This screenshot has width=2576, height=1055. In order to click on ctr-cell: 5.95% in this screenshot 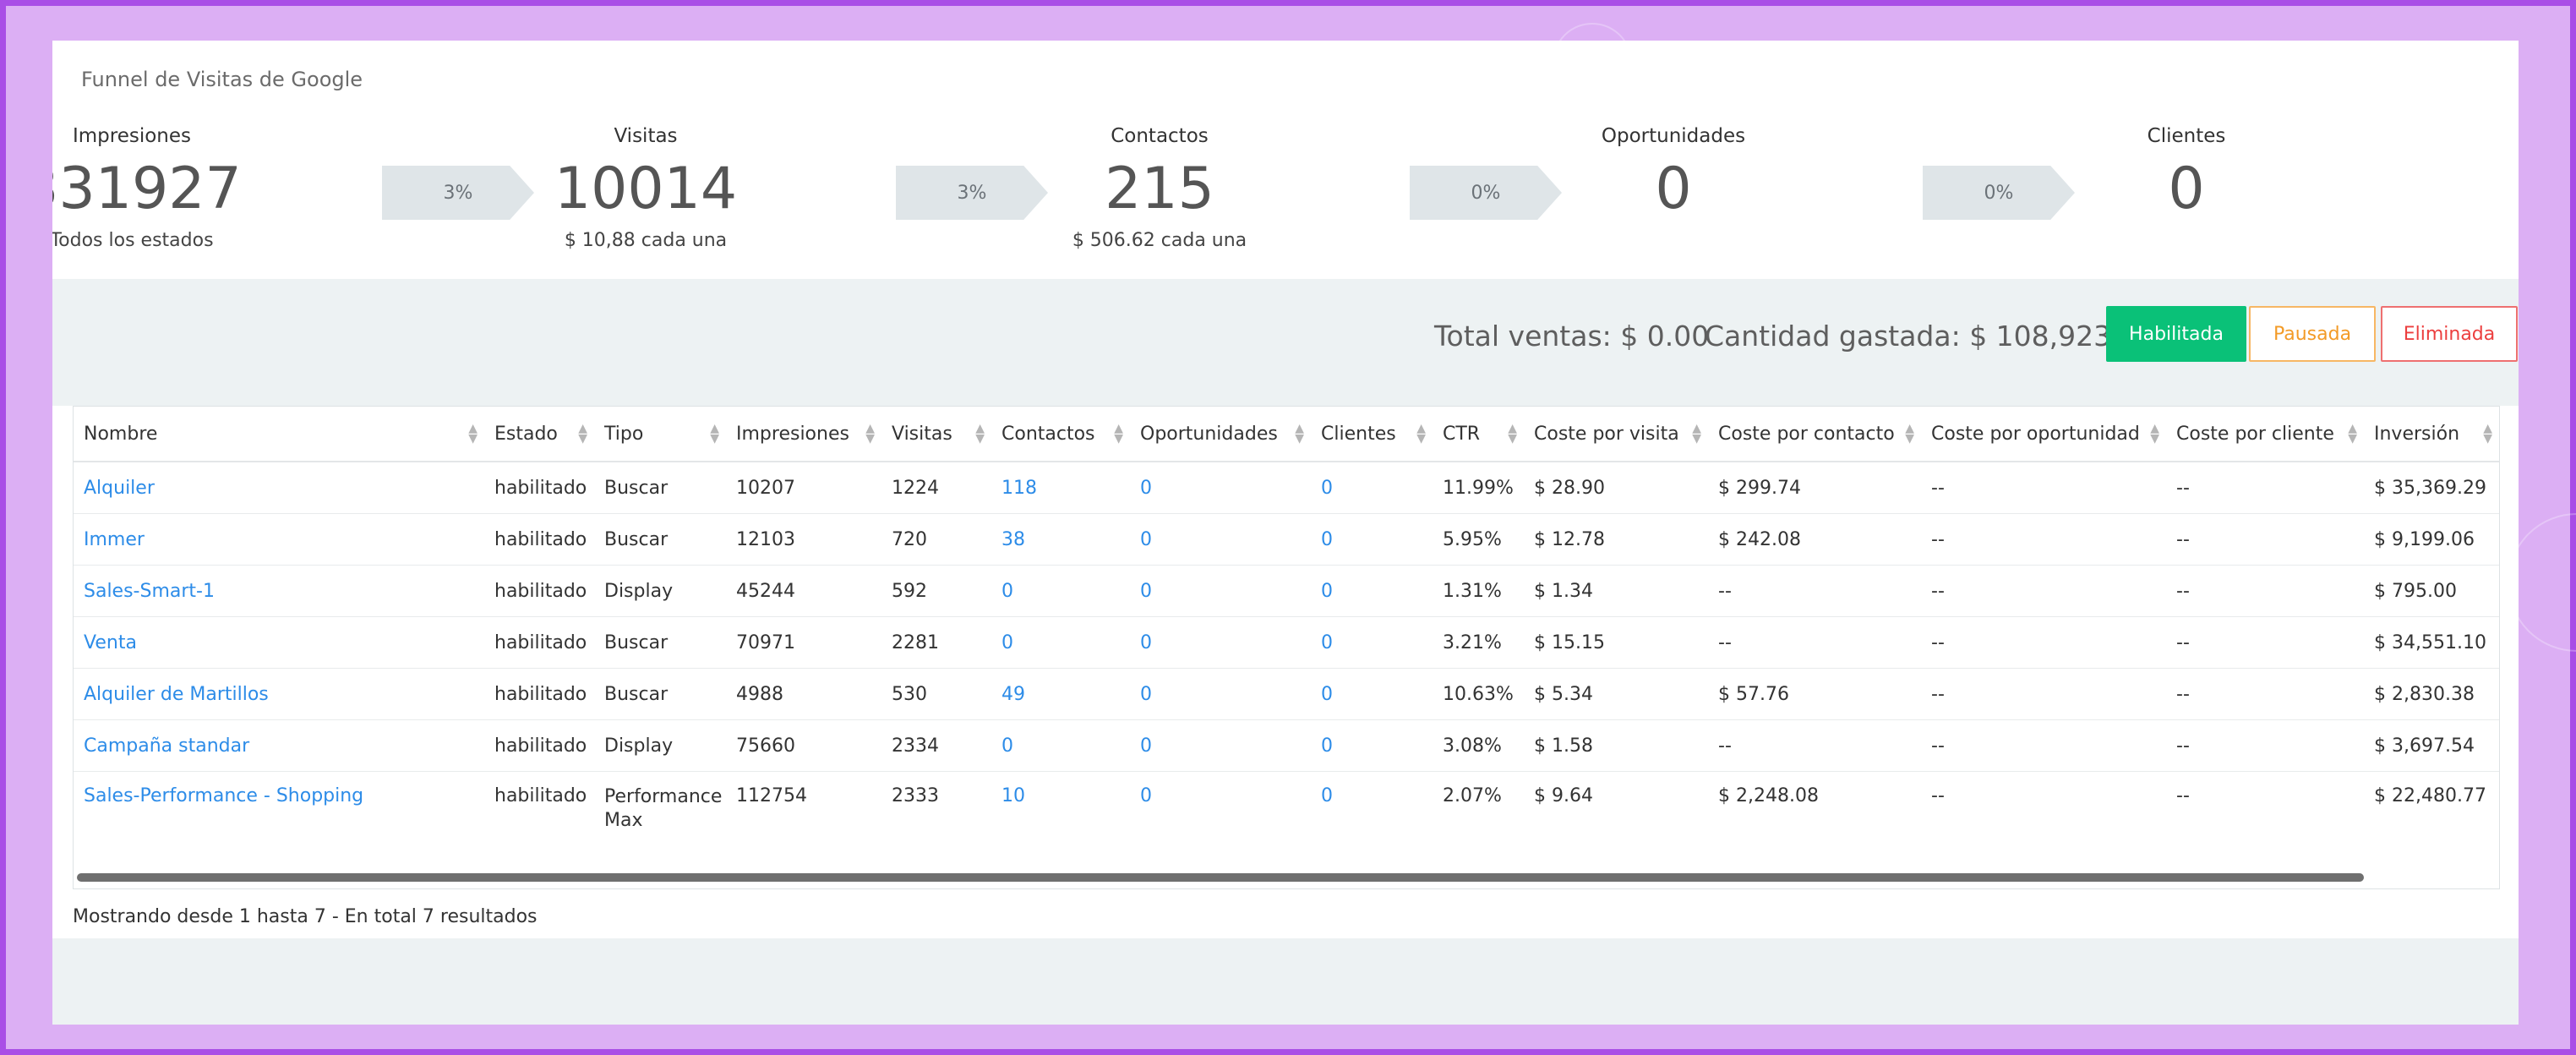, I will do `click(1478, 539)`.